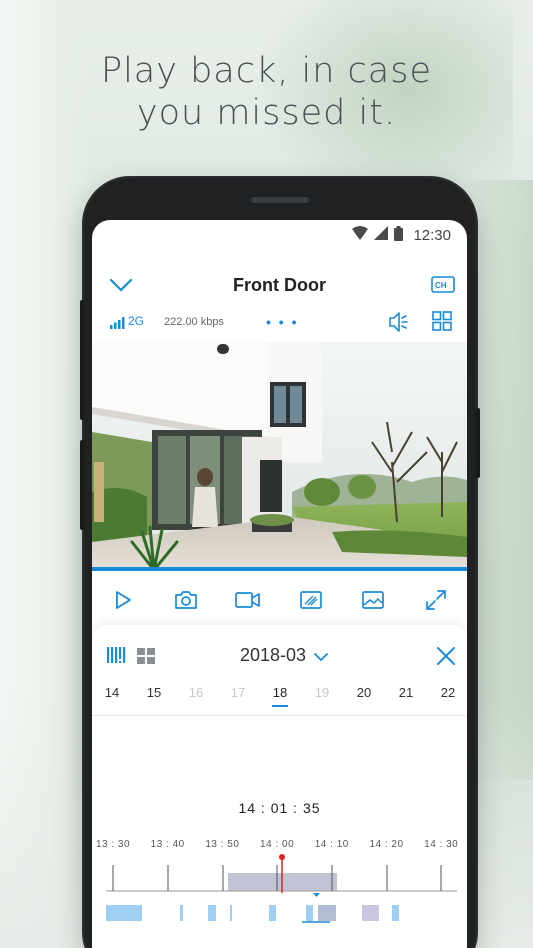  I want to click on app-bar: Front Door CH ··, so click(279, 285).